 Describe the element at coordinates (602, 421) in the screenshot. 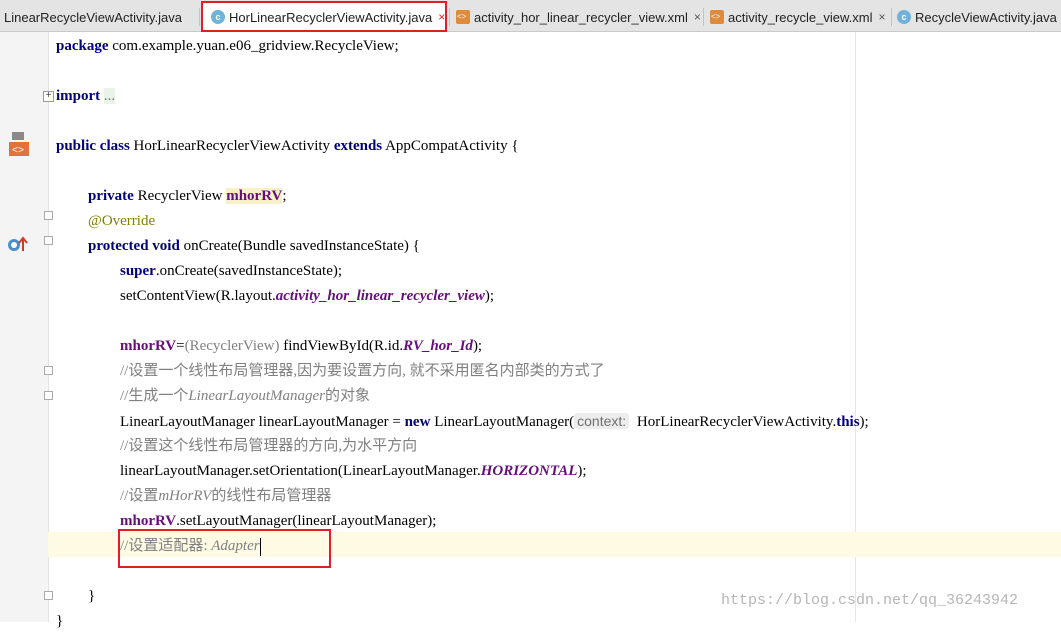

I see `parameter-hint: context:` at that location.